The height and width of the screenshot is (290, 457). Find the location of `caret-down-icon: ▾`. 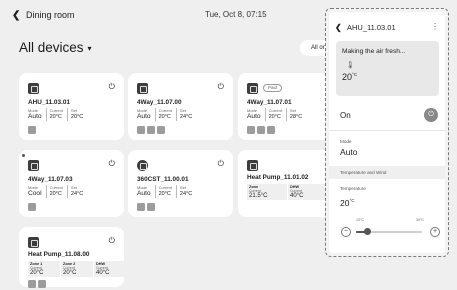

caret-down-icon: ▾ is located at coordinates (89, 48).